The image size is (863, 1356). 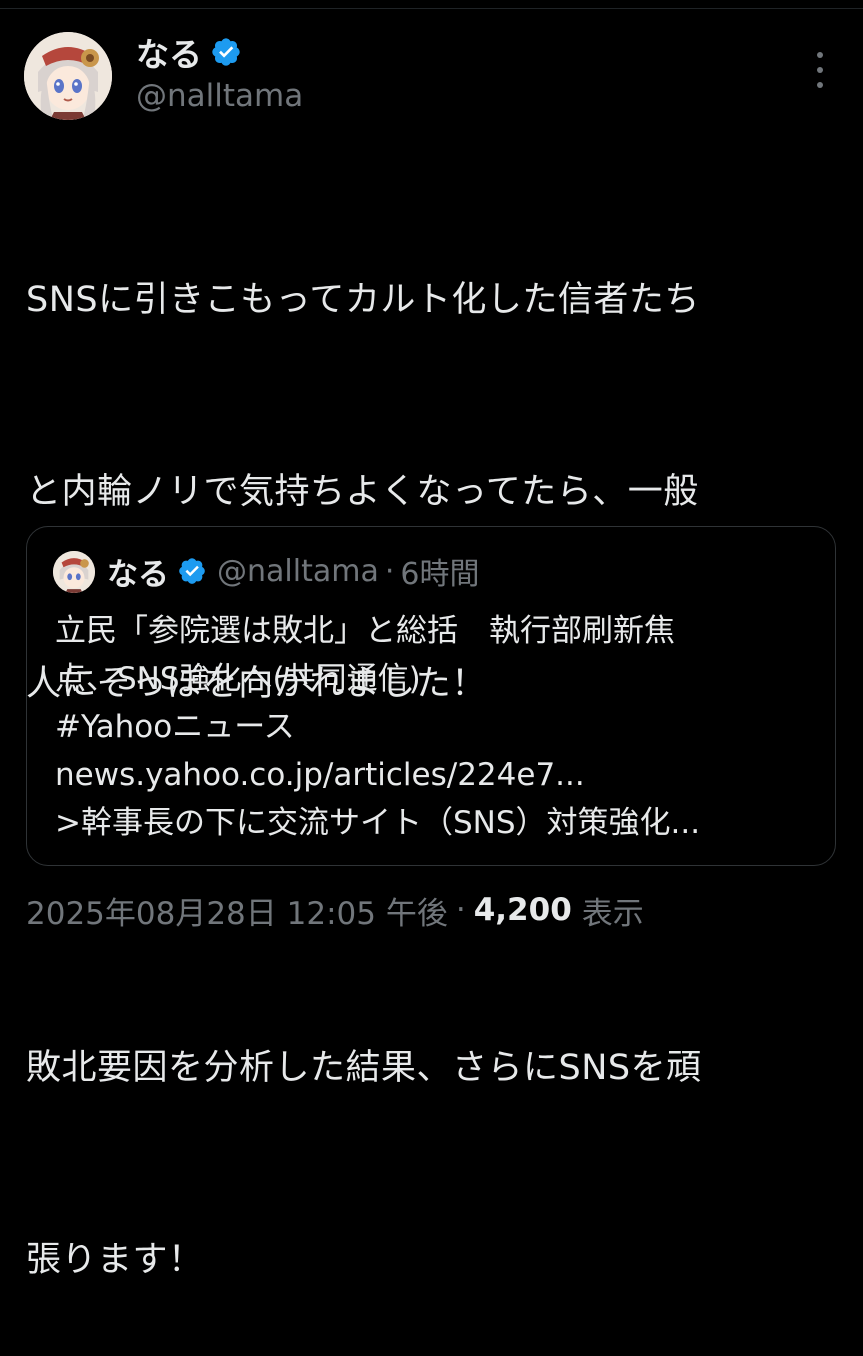 What do you see at coordinates (169, 52) in the screenshot?
I see `author-display-name: なる` at bounding box center [169, 52].